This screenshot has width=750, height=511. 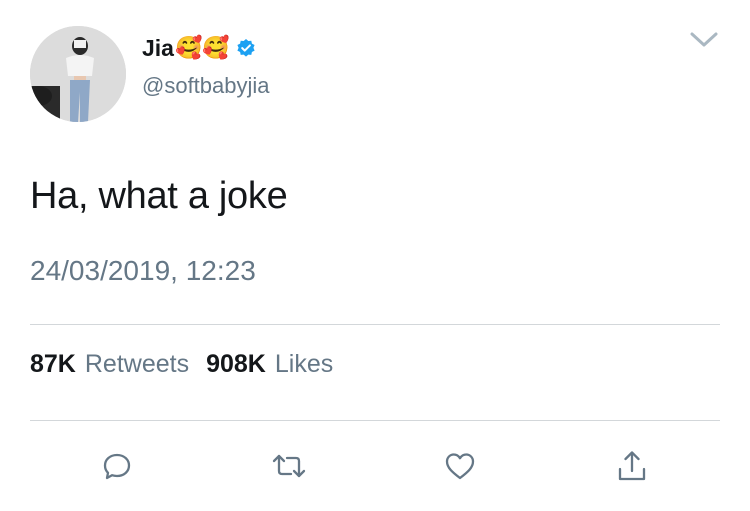 What do you see at coordinates (202, 47) in the screenshot?
I see `name-emoji: 🥰🥰` at bounding box center [202, 47].